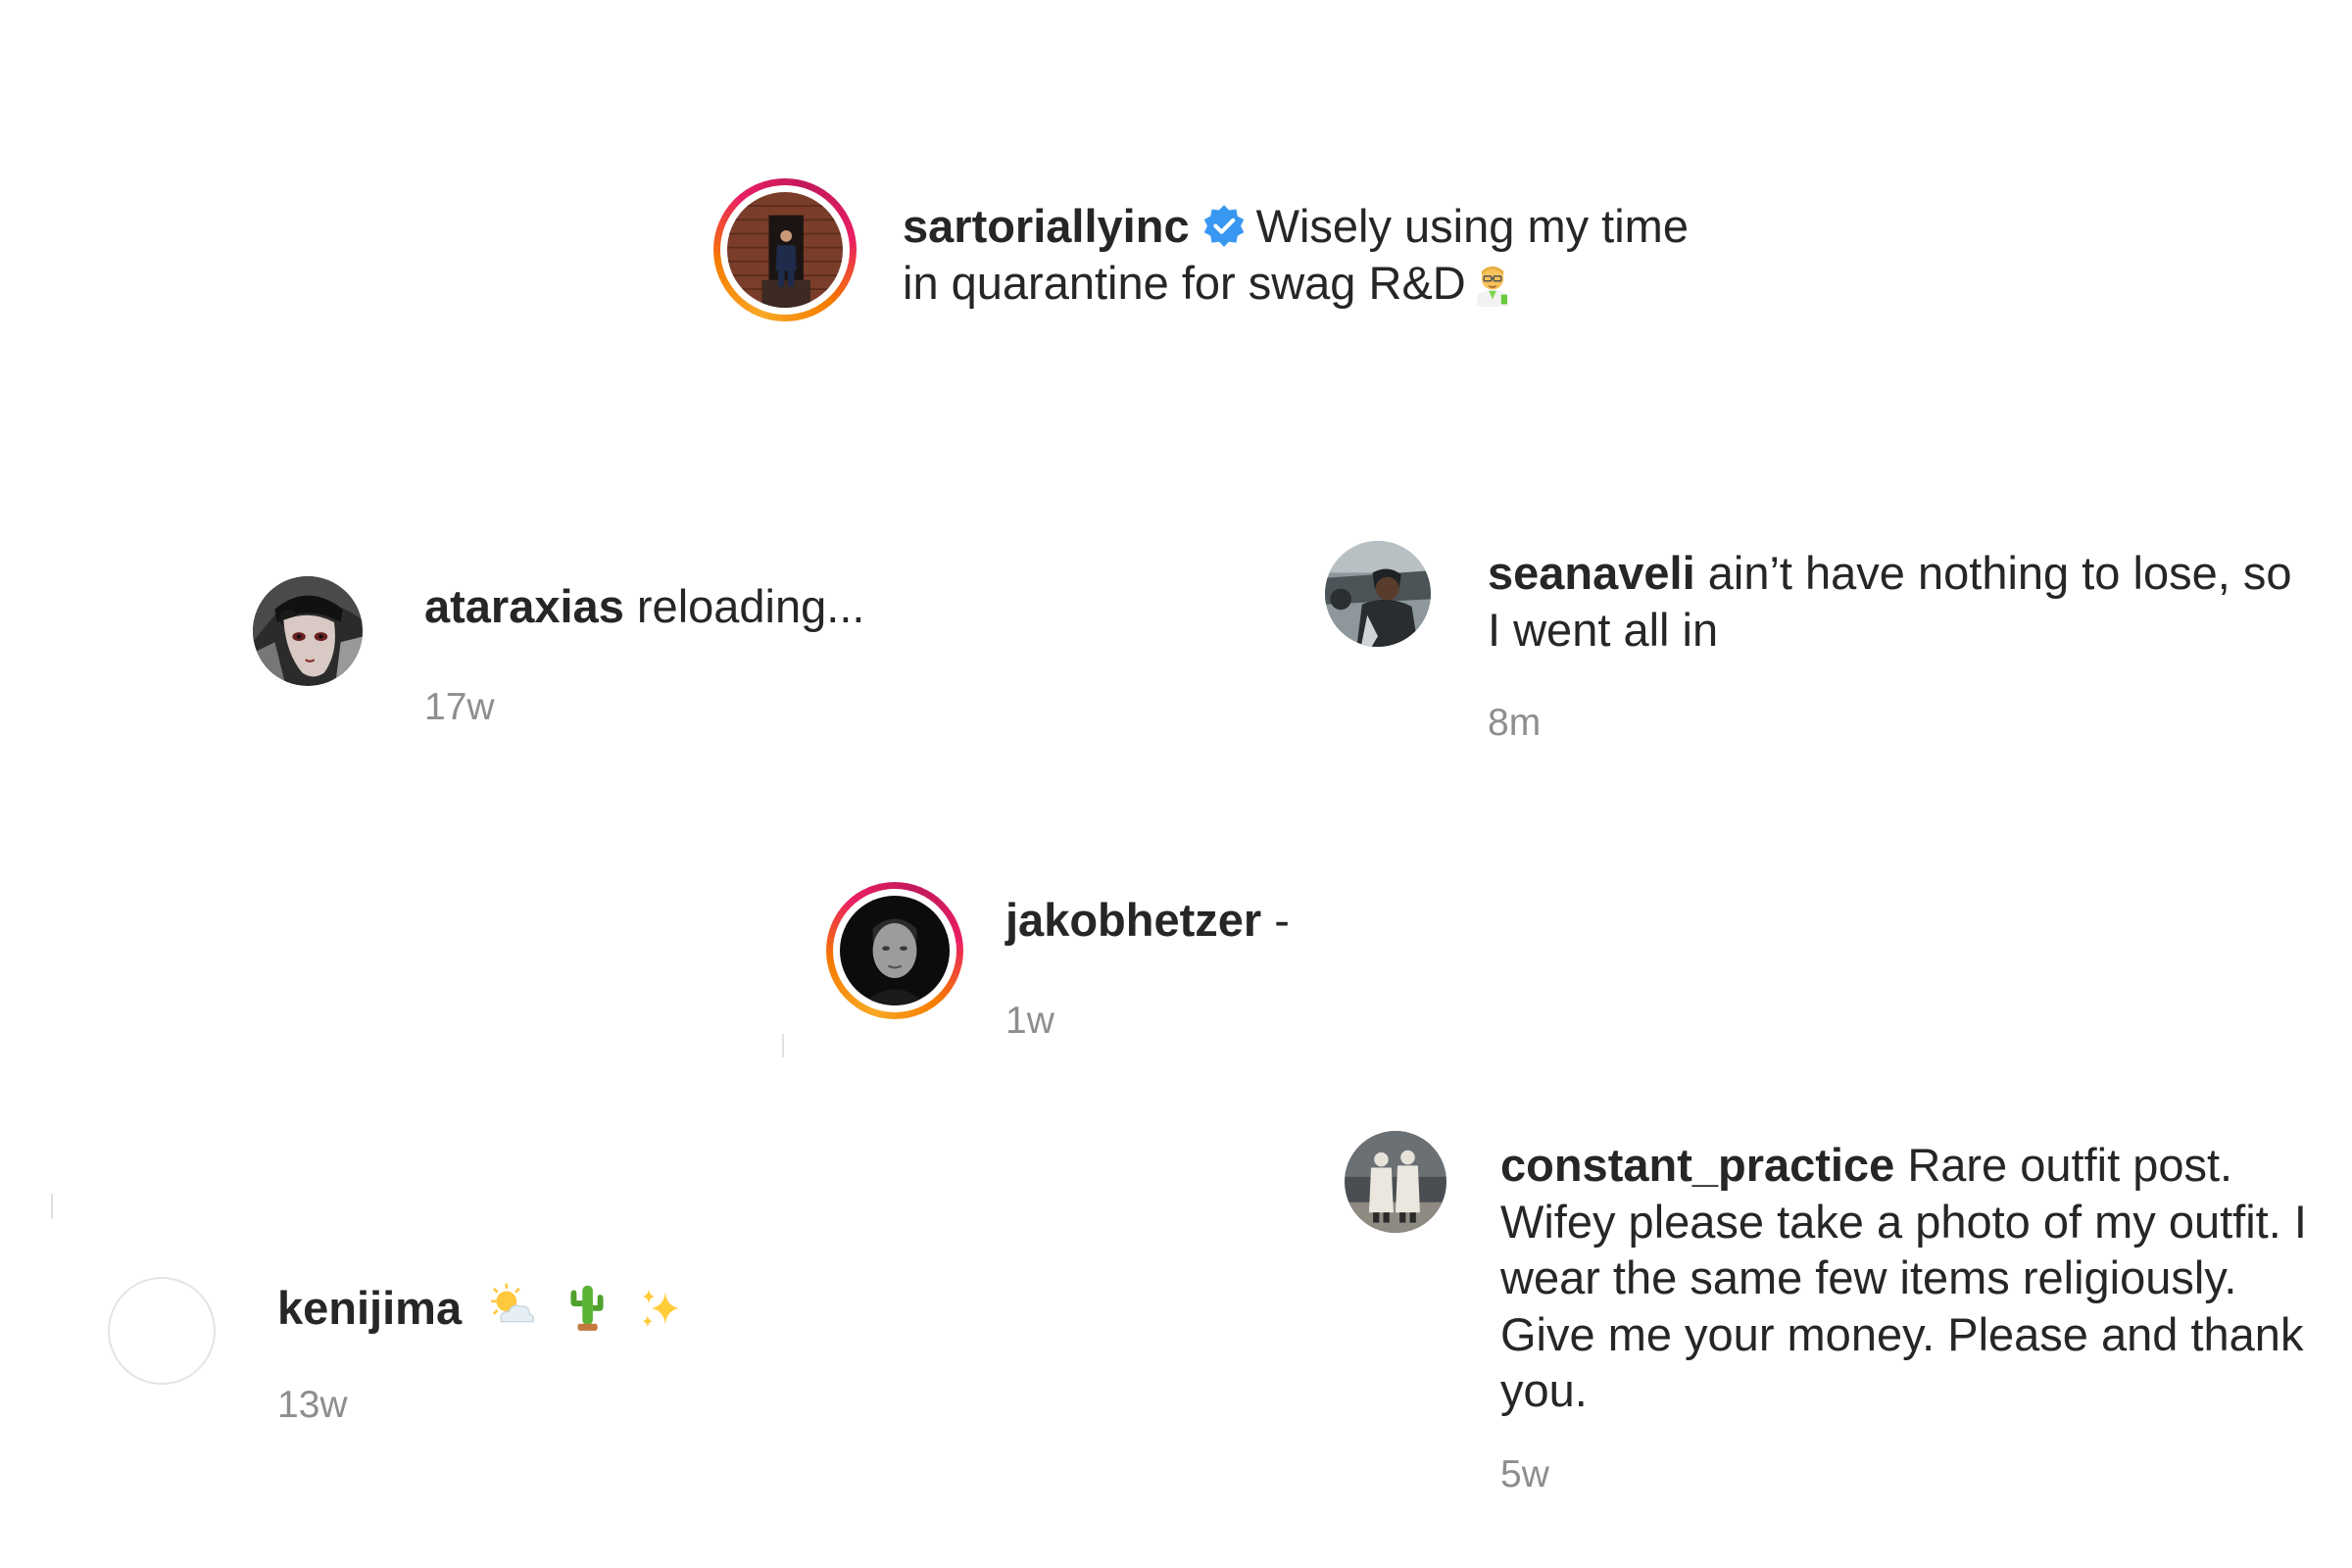  I want to click on comment-username: seanaveli, so click(1591, 573).